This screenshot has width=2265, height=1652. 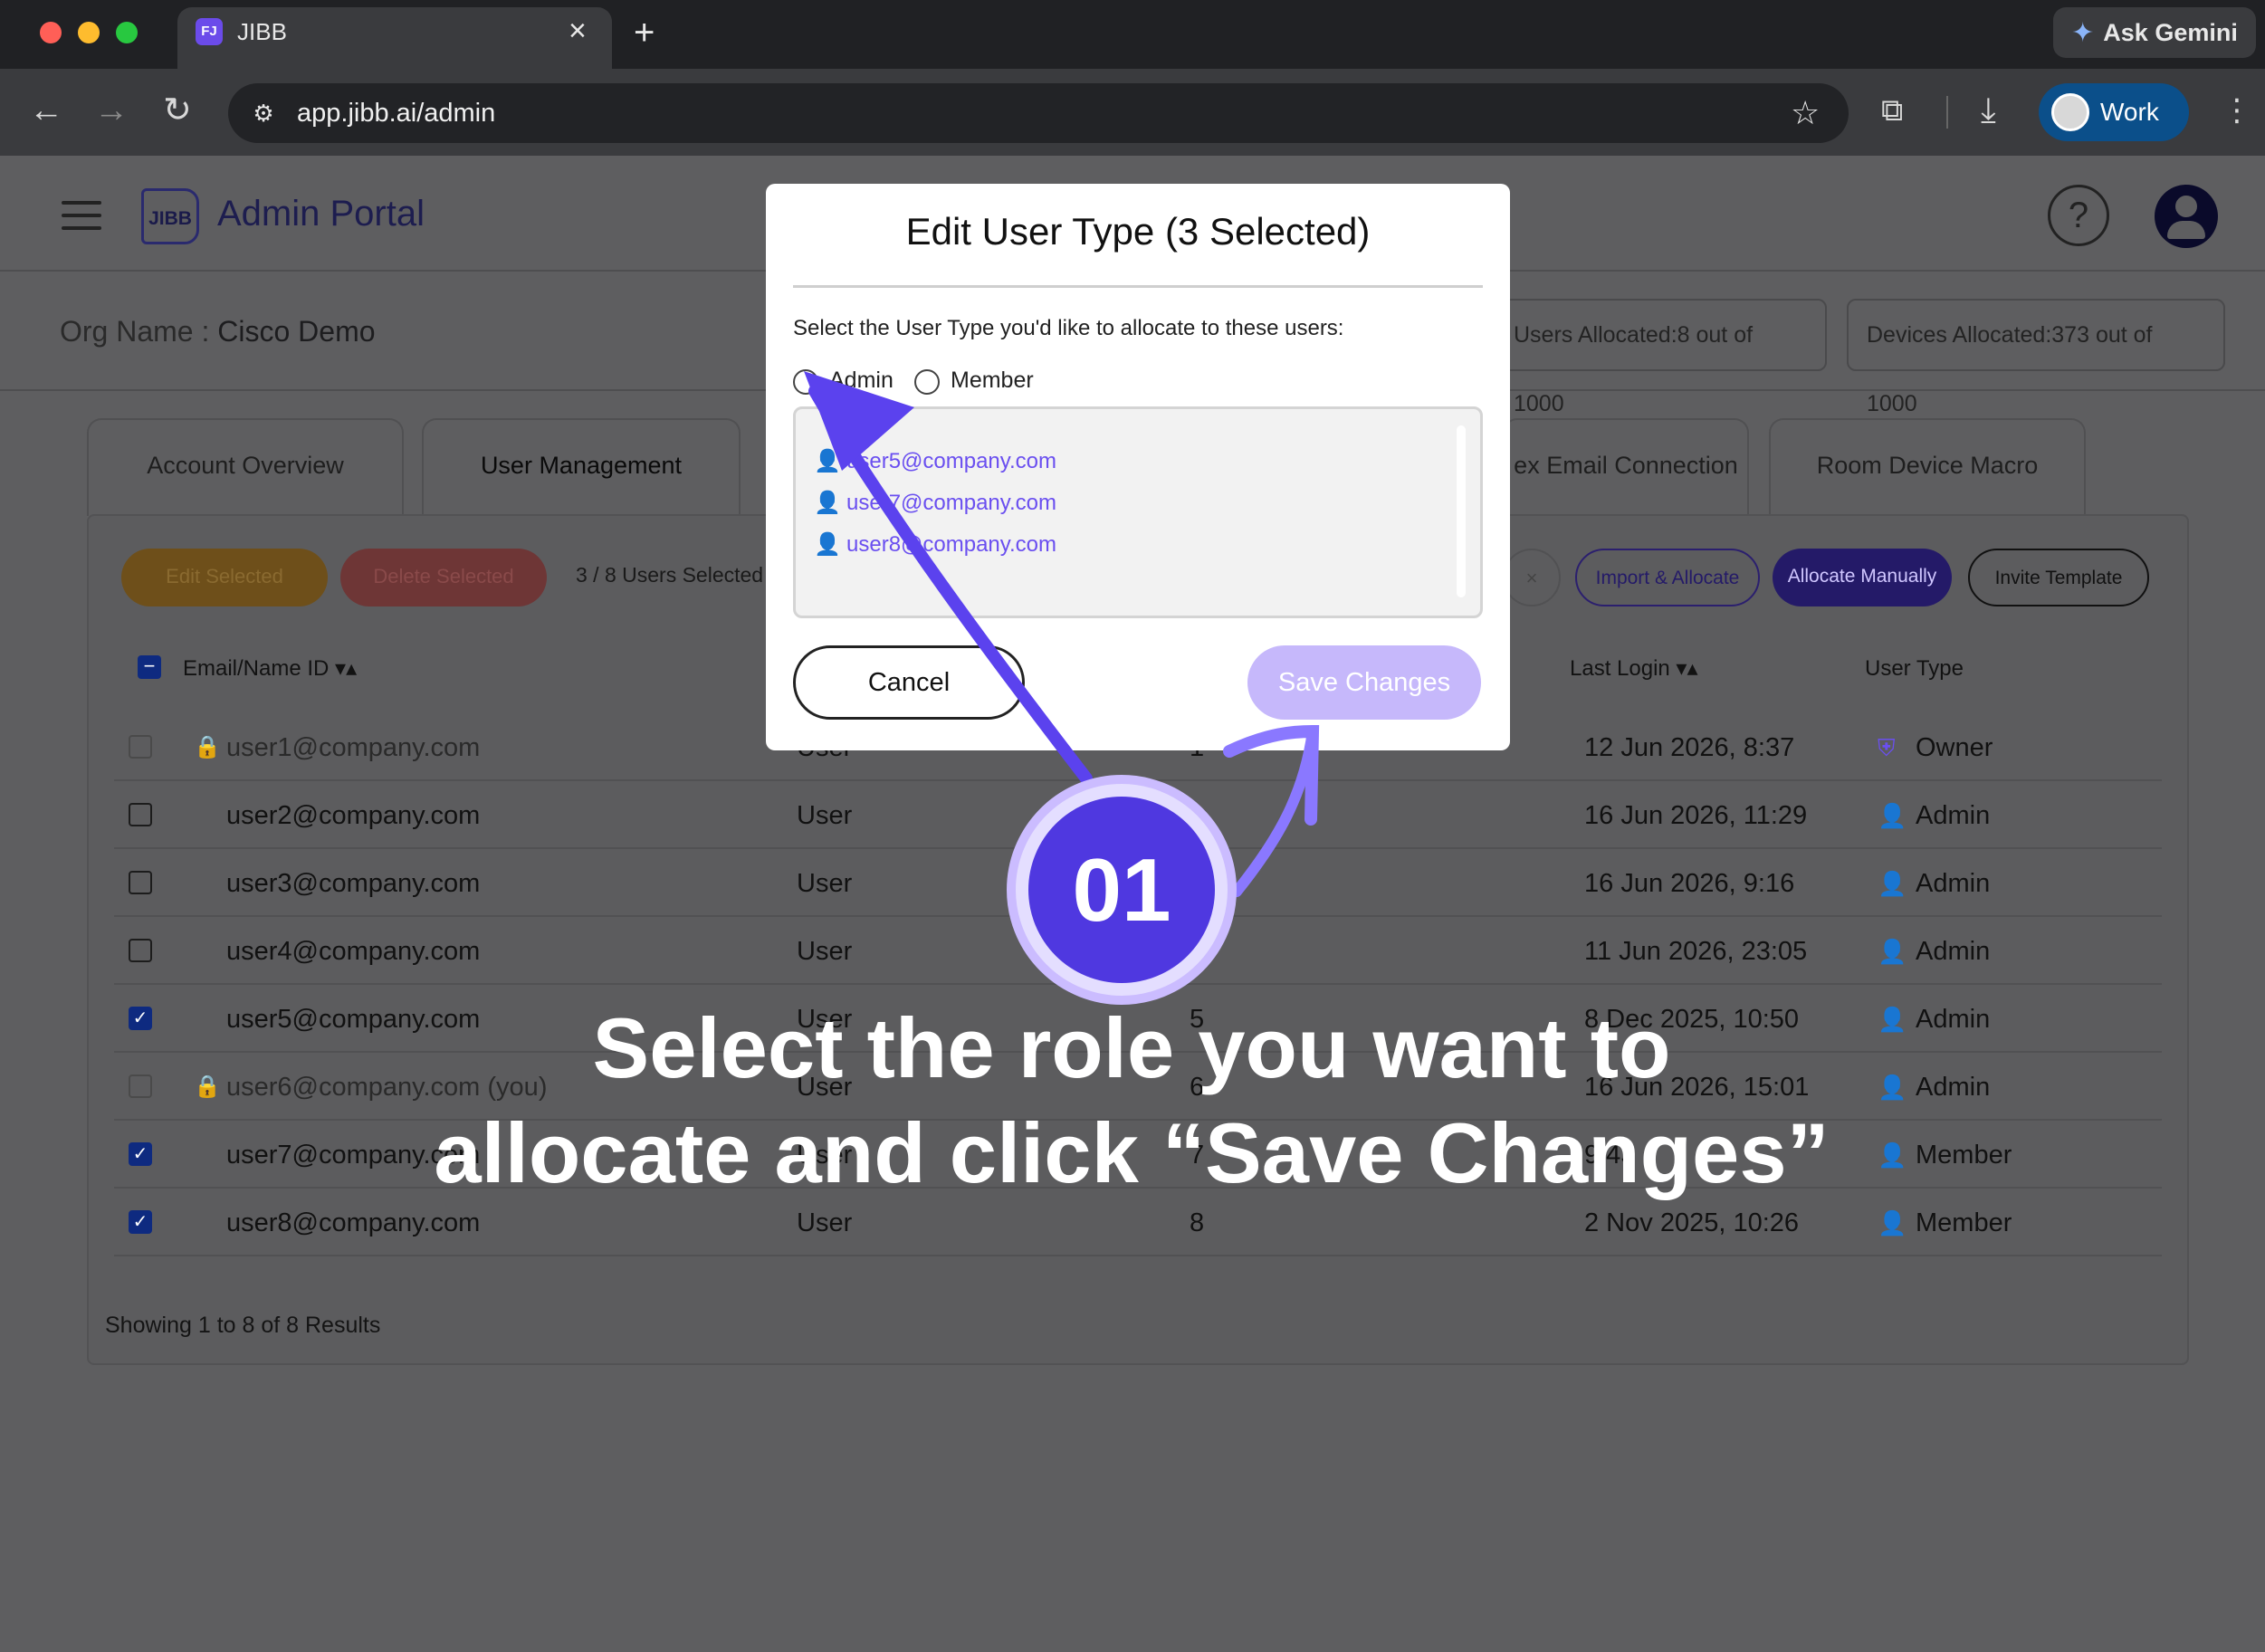 I want to click on step-number: 01, so click(x=1121, y=890).